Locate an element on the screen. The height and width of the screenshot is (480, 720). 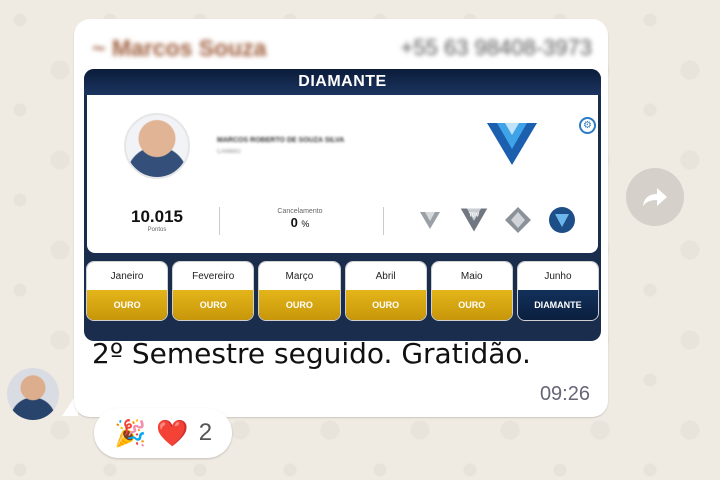
month-level: DIAMANTE is located at coordinates (558, 305).